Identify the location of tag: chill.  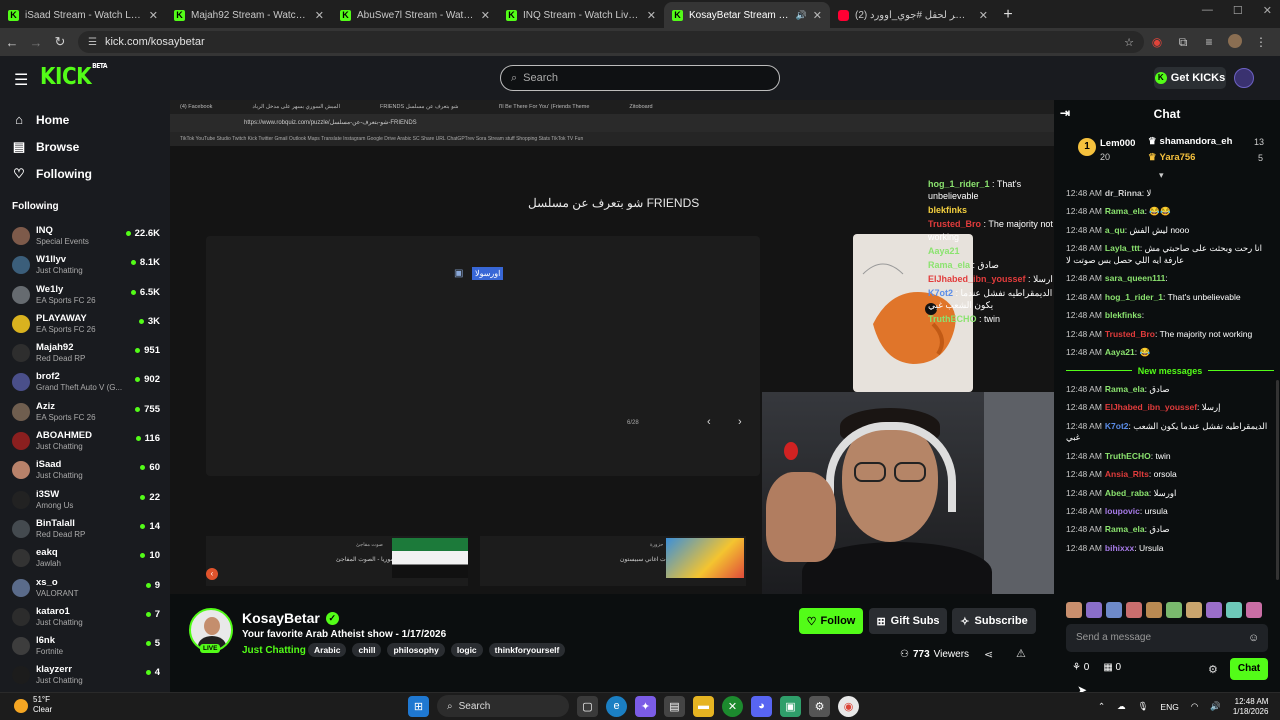
(367, 650).